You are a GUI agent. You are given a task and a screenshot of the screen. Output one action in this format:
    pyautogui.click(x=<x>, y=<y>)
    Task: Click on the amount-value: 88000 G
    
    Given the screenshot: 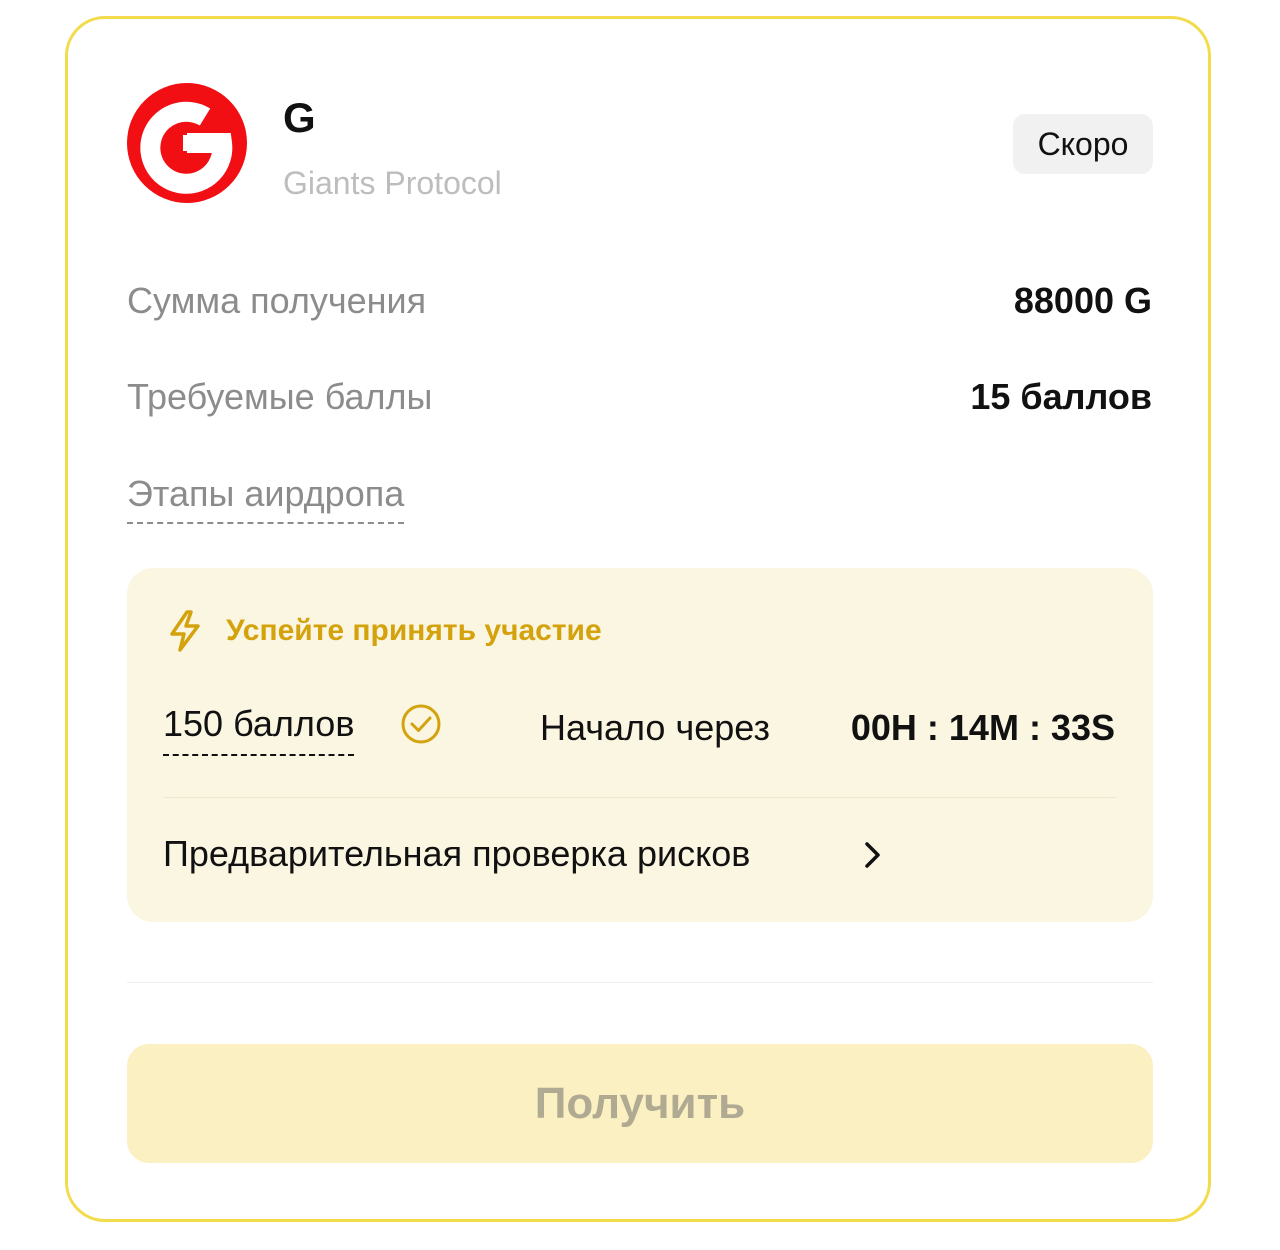 What is the action you would take?
    pyautogui.click(x=1082, y=300)
    